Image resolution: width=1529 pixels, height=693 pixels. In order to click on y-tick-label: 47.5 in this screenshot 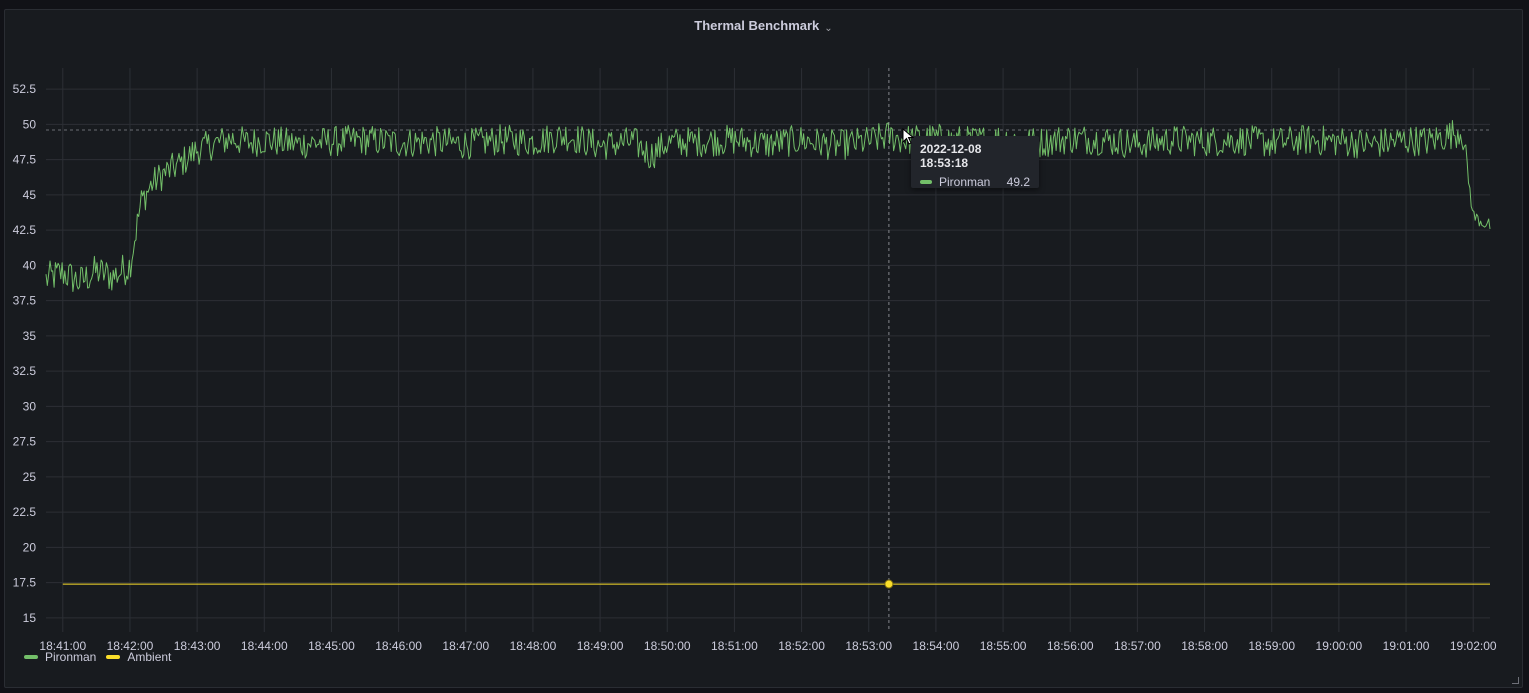, I will do `click(25, 160)`.